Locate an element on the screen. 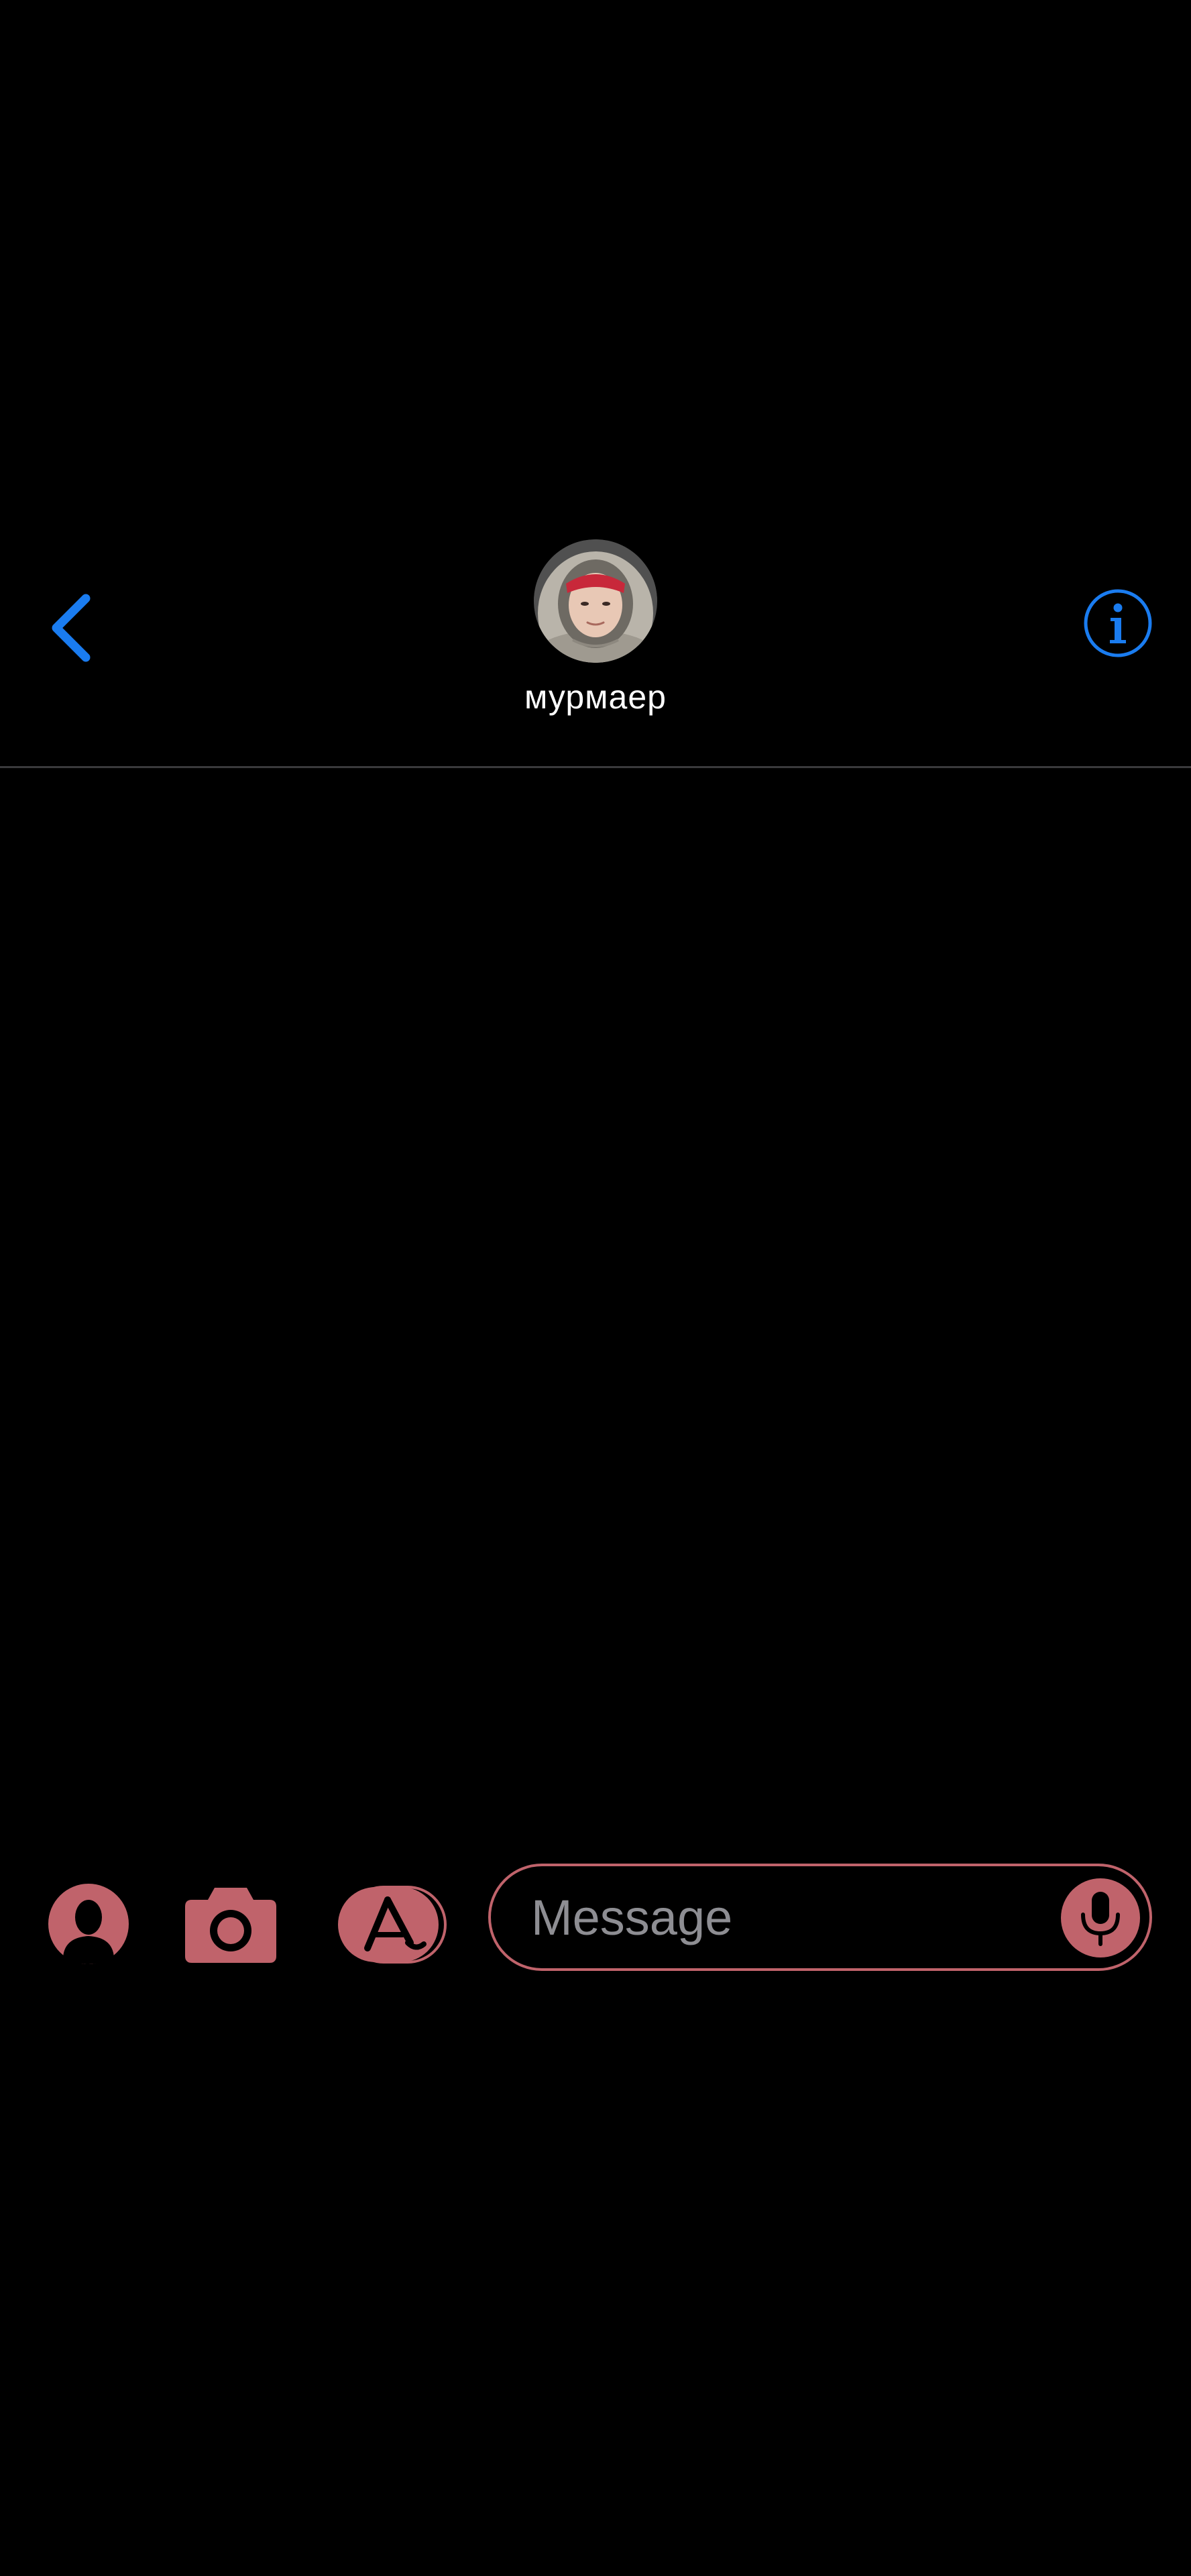 The image size is (1191, 2576). back-button is located at coordinates (84, 628).